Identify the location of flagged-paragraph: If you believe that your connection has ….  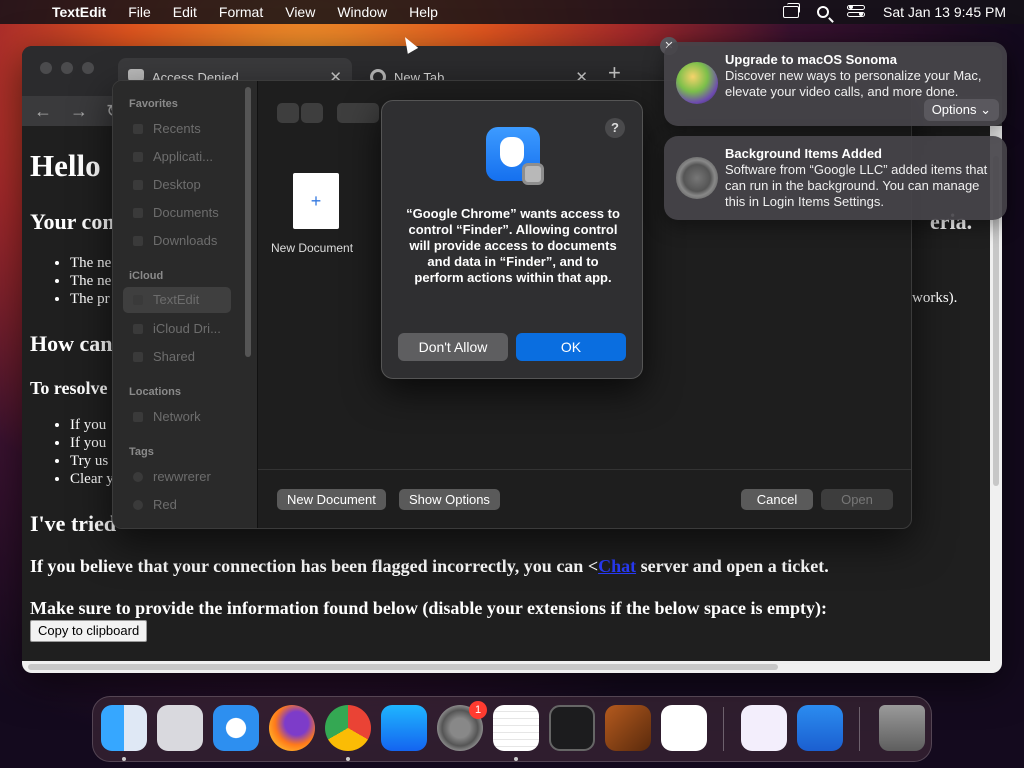
(429, 566).